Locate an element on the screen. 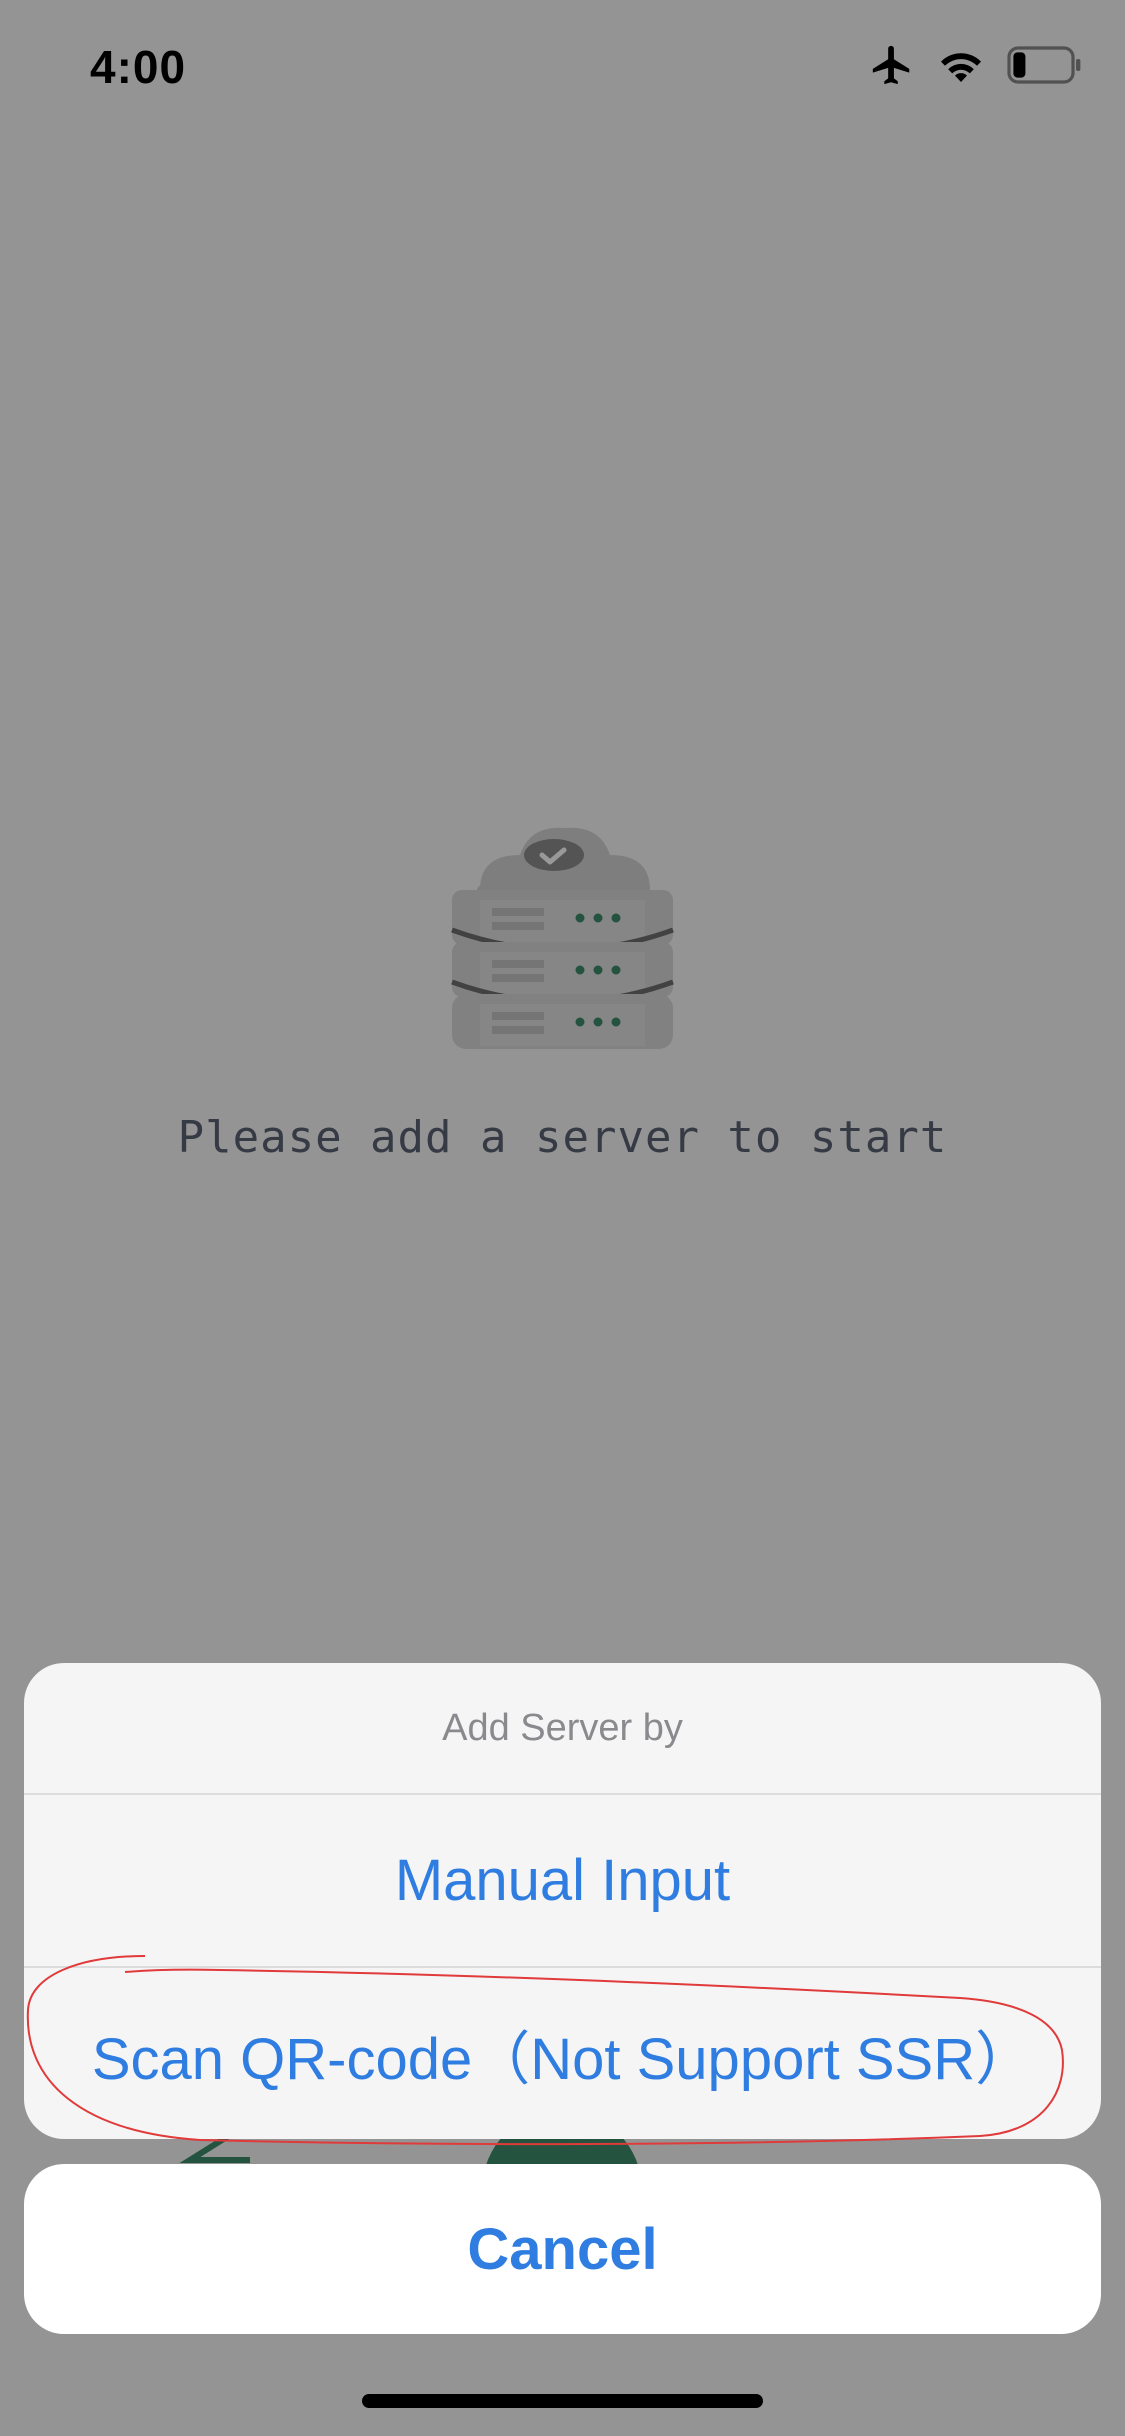  action-sheet-title: Add Server by is located at coordinates (562, 1729).